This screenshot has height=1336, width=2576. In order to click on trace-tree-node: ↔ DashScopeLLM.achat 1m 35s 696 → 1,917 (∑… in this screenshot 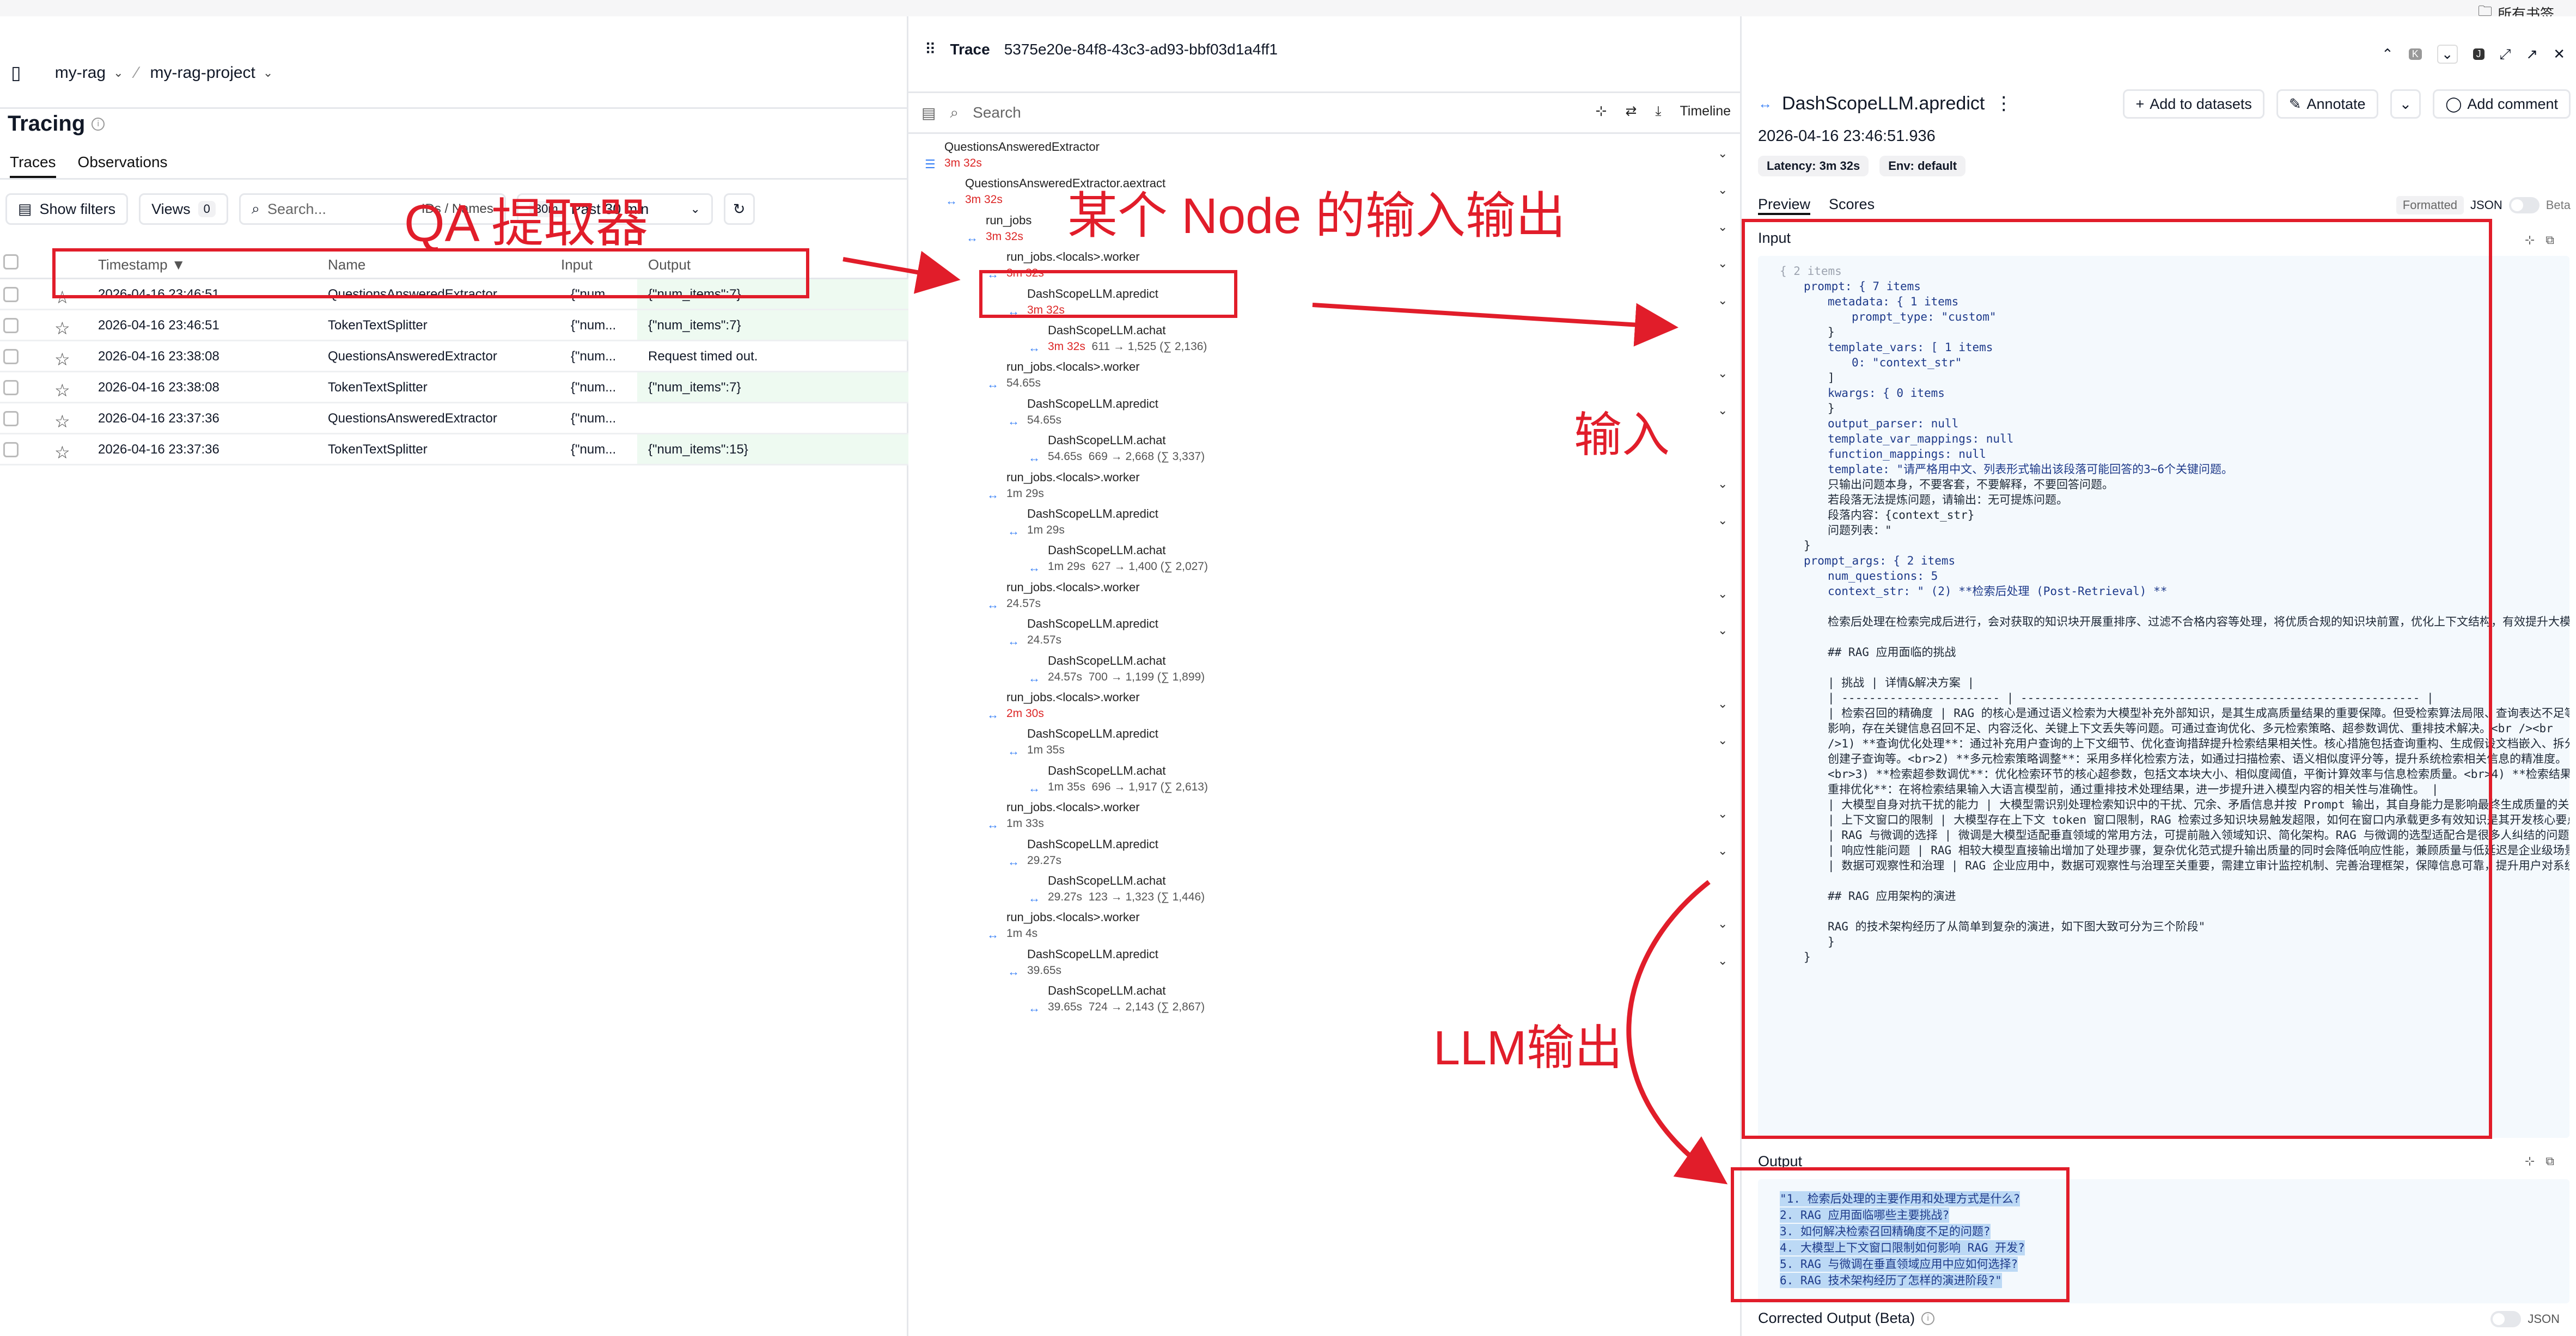, I will do `click(1118, 779)`.